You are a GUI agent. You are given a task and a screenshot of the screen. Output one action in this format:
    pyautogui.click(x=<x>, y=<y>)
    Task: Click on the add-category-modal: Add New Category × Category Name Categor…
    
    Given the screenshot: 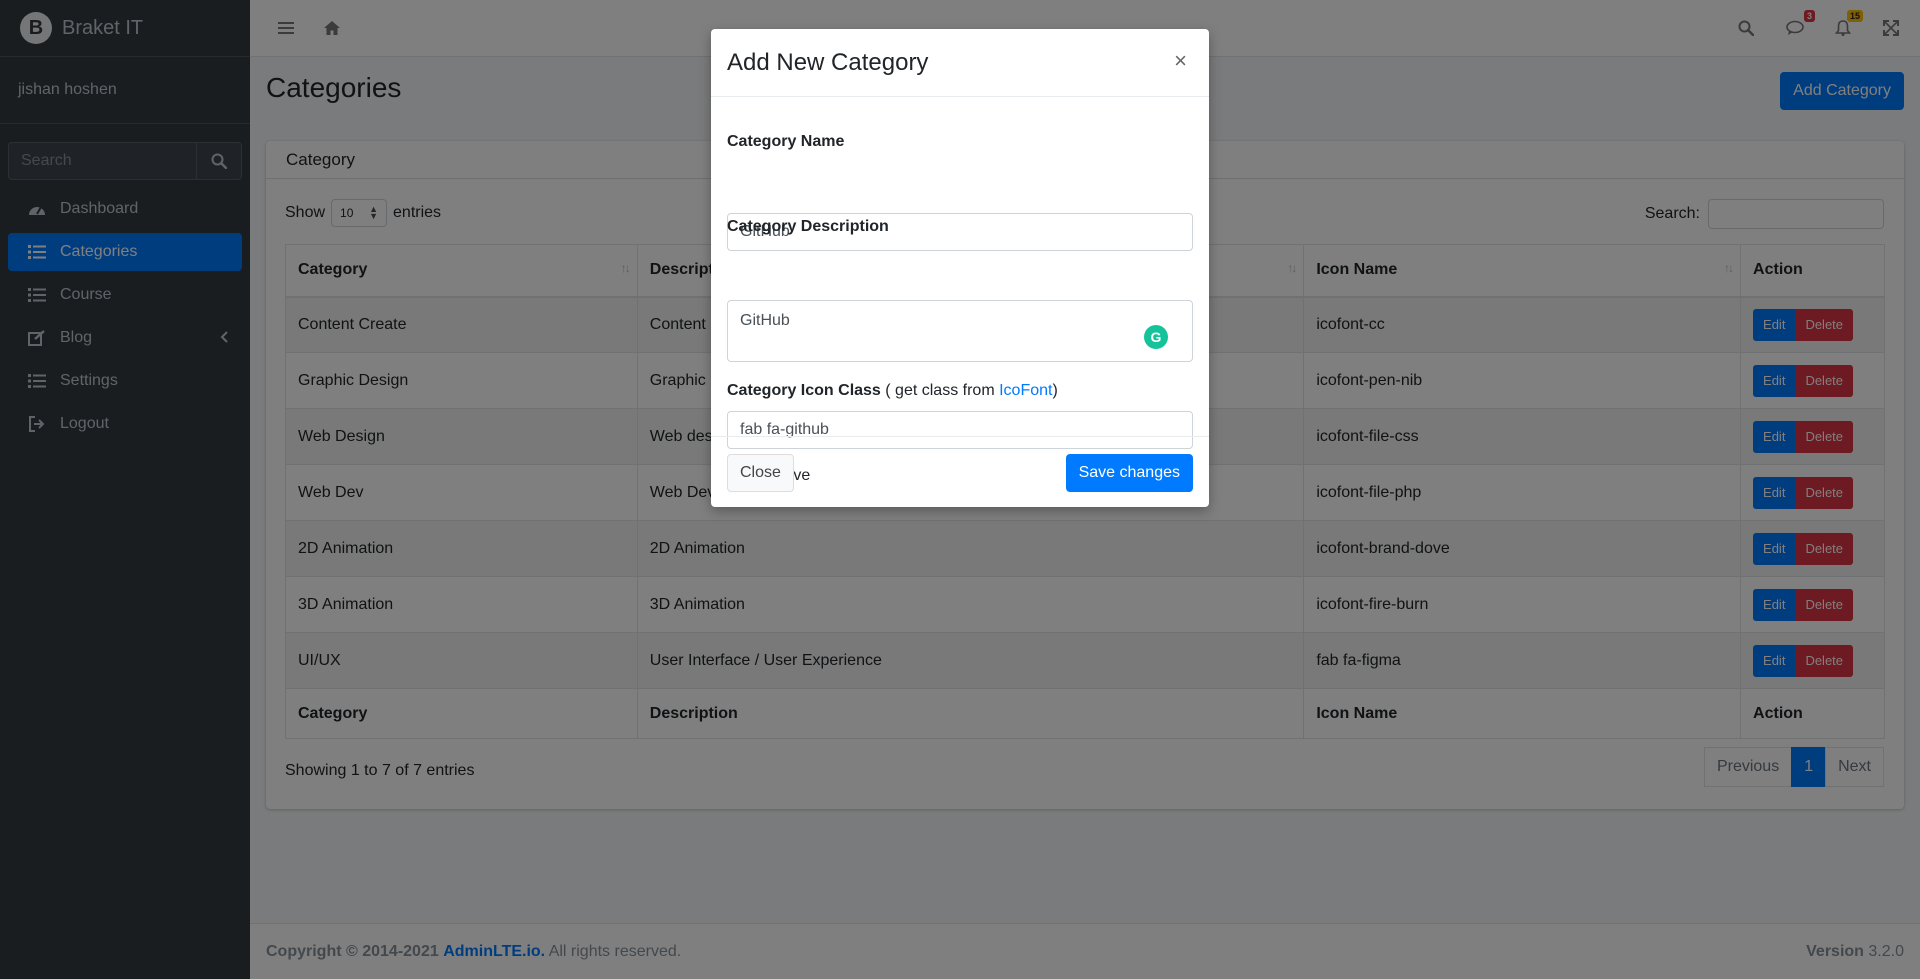 What is the action you would take?
    pyautogui.click(x=960, y=268)
    